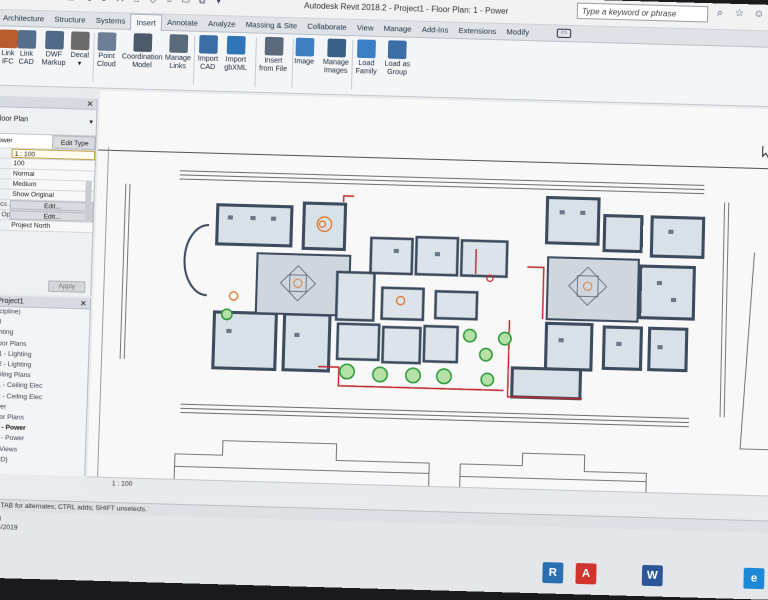  Describe the element at coordinates (38, 1) in the screenshot. I see `undo-icon: ↶` at that location.